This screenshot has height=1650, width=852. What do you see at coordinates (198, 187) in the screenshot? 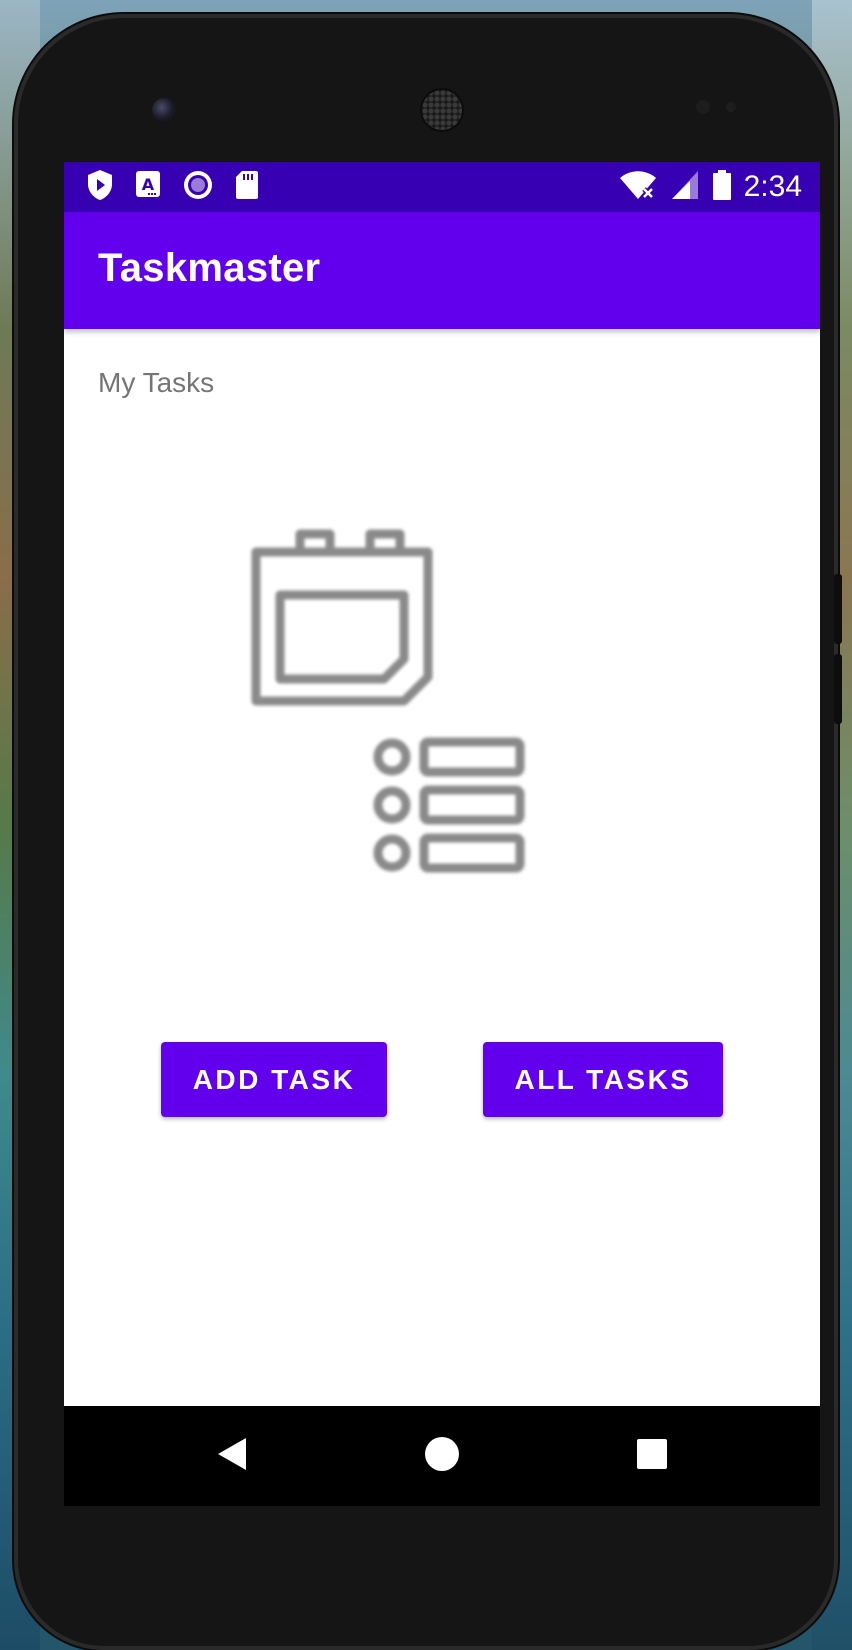
I see `record-circle-icon` at bounding box center [198, 187].